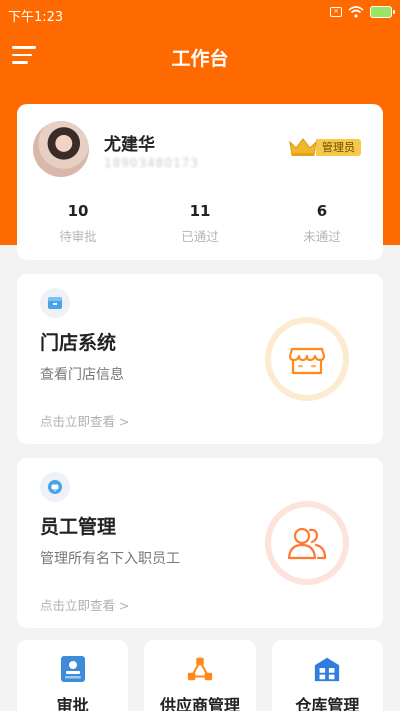  Describe the element at coordinates (73, 669) in the screenshot. I see `approval-icon` at that location.